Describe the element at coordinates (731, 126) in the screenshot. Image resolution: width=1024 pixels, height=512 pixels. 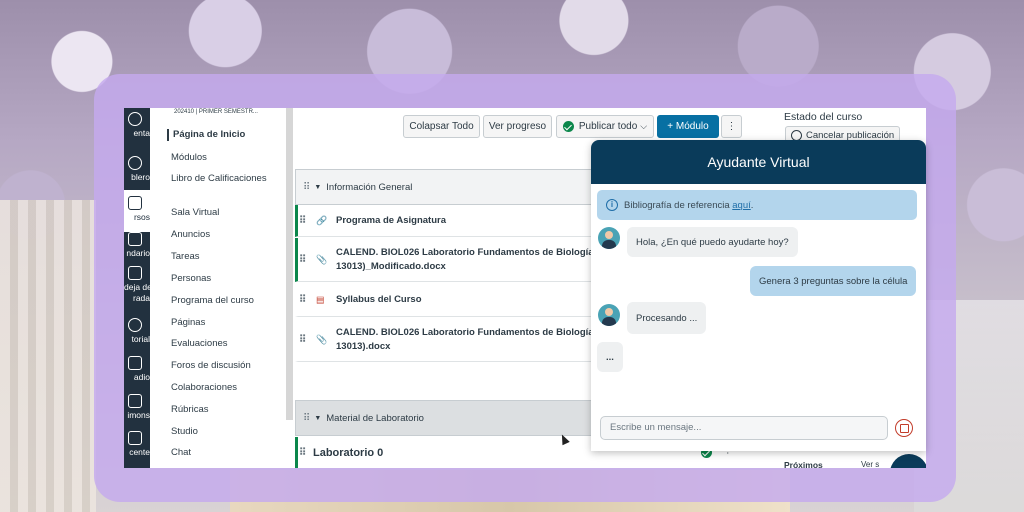
I see `more-options-button: ⋮` at that location.